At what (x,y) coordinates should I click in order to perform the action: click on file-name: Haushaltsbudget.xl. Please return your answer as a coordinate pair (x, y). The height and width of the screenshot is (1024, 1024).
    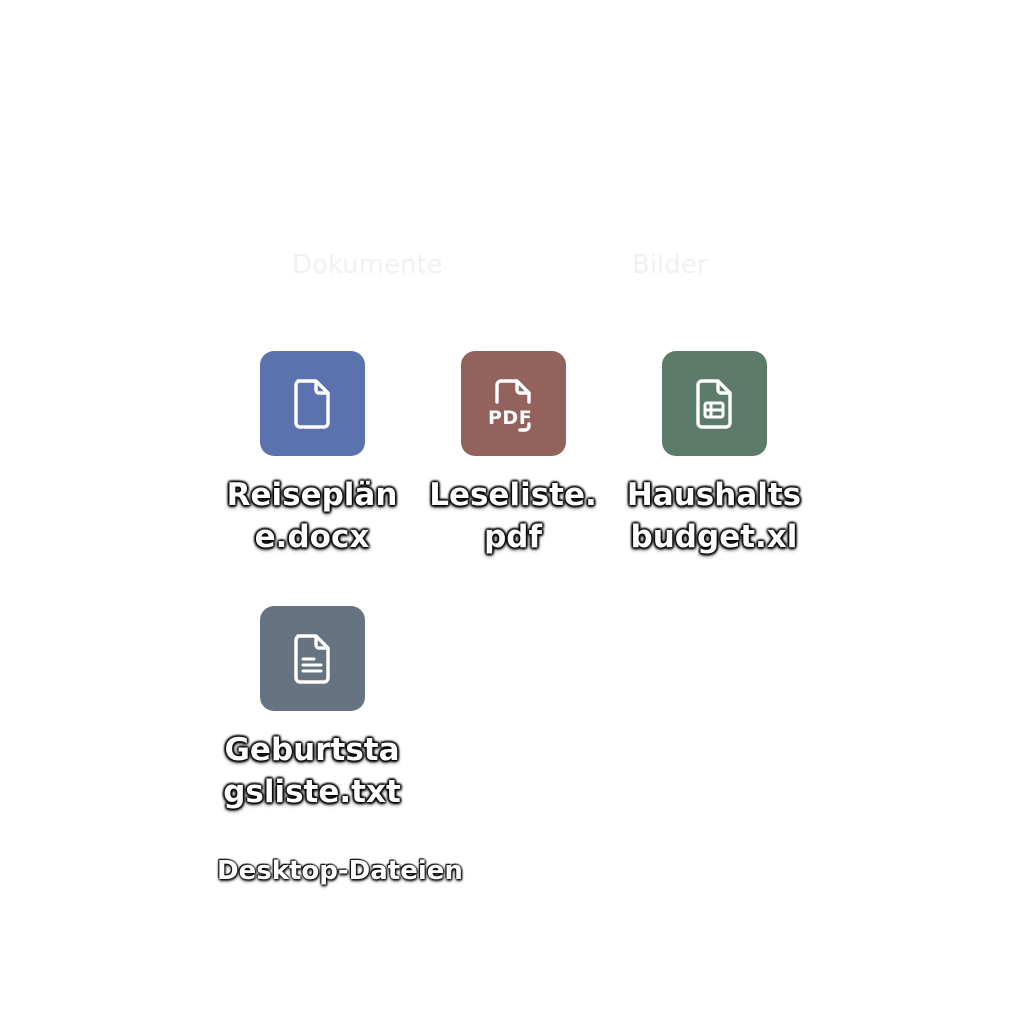
    Looking at the image, I should click on (714, 516).